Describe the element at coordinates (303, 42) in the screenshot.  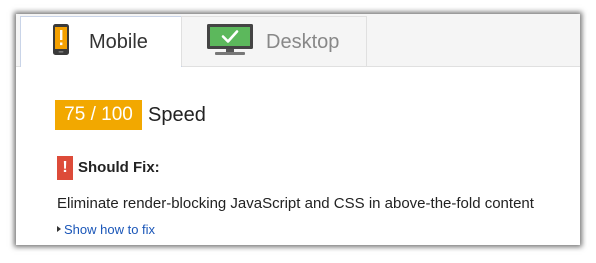
I see `tab-desktop-label: Desktop` at that location.